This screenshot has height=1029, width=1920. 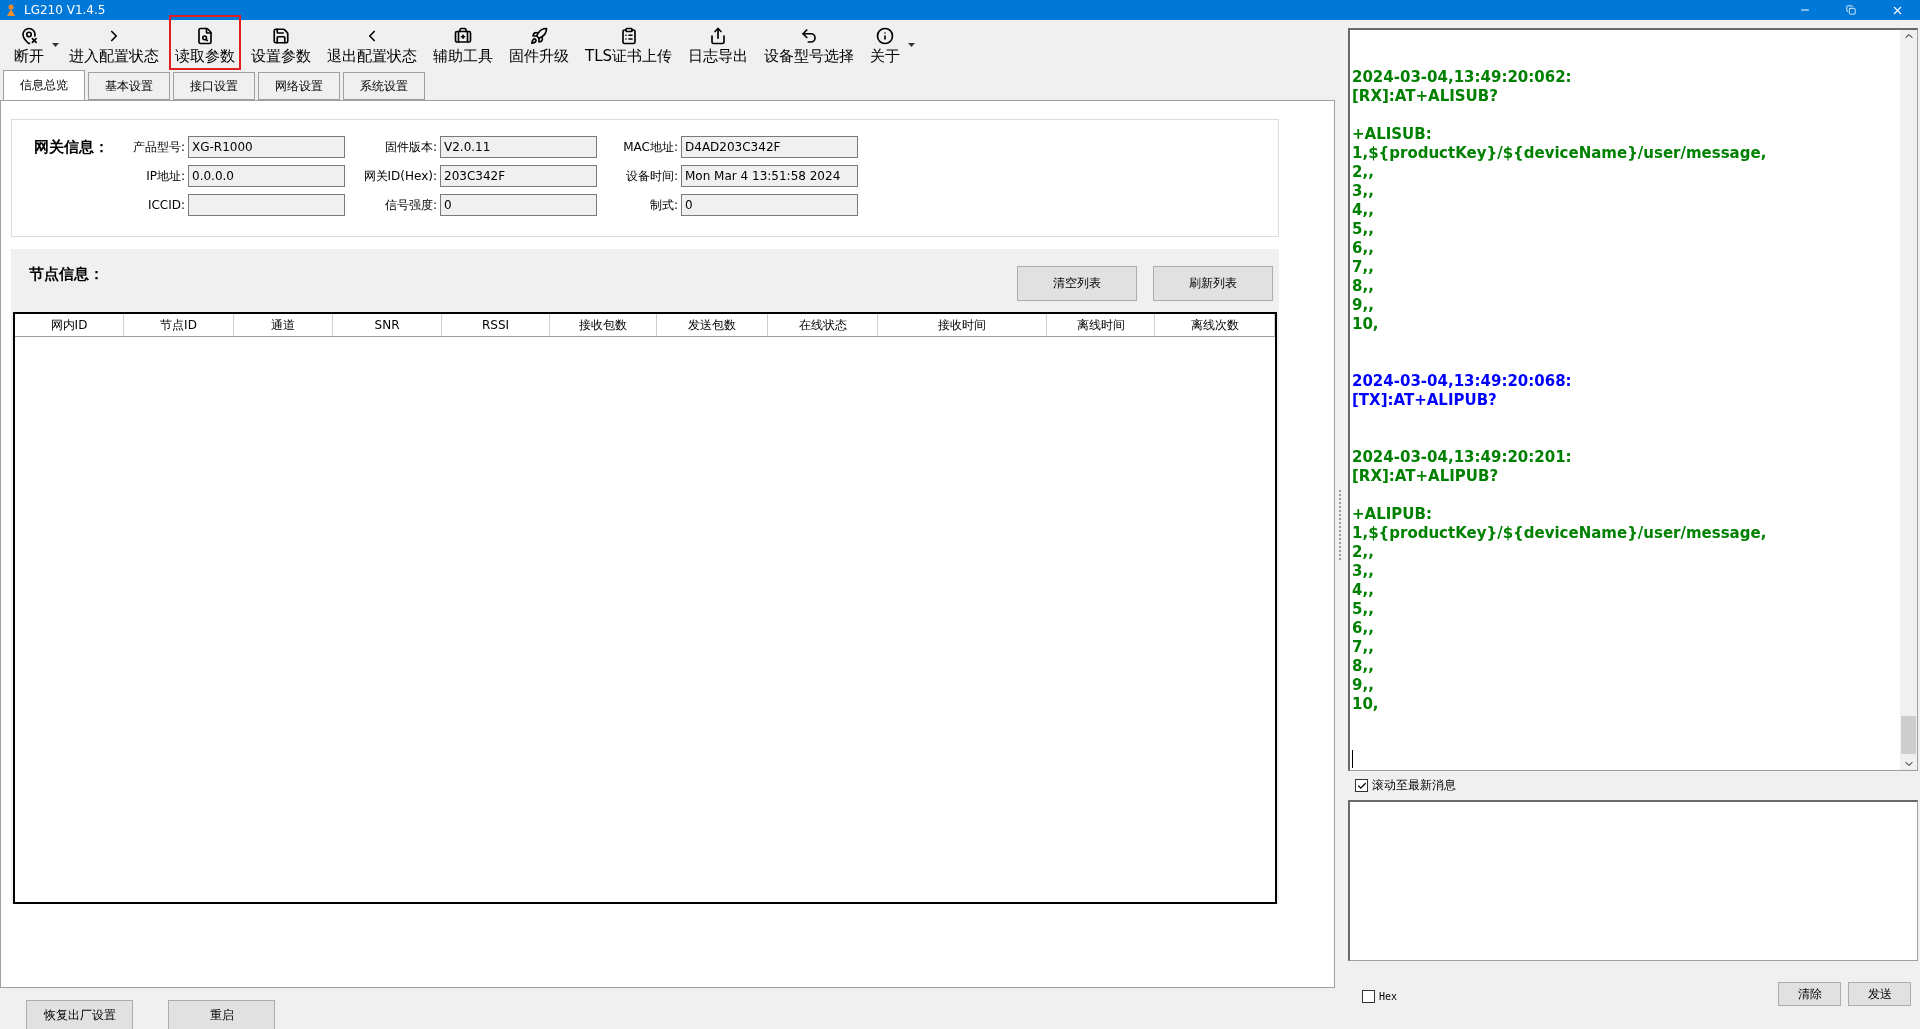 I want to click on app-icon, so click(x=11, y=10).